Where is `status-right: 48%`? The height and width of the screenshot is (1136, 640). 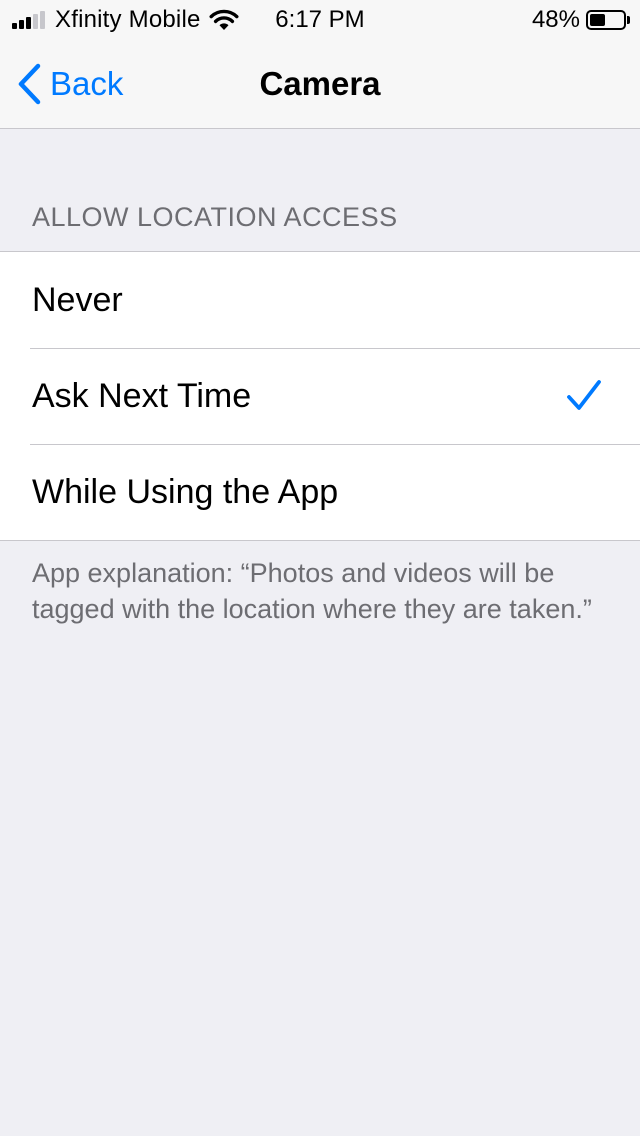
status-right: 48% is located at coordinates (581, 20).